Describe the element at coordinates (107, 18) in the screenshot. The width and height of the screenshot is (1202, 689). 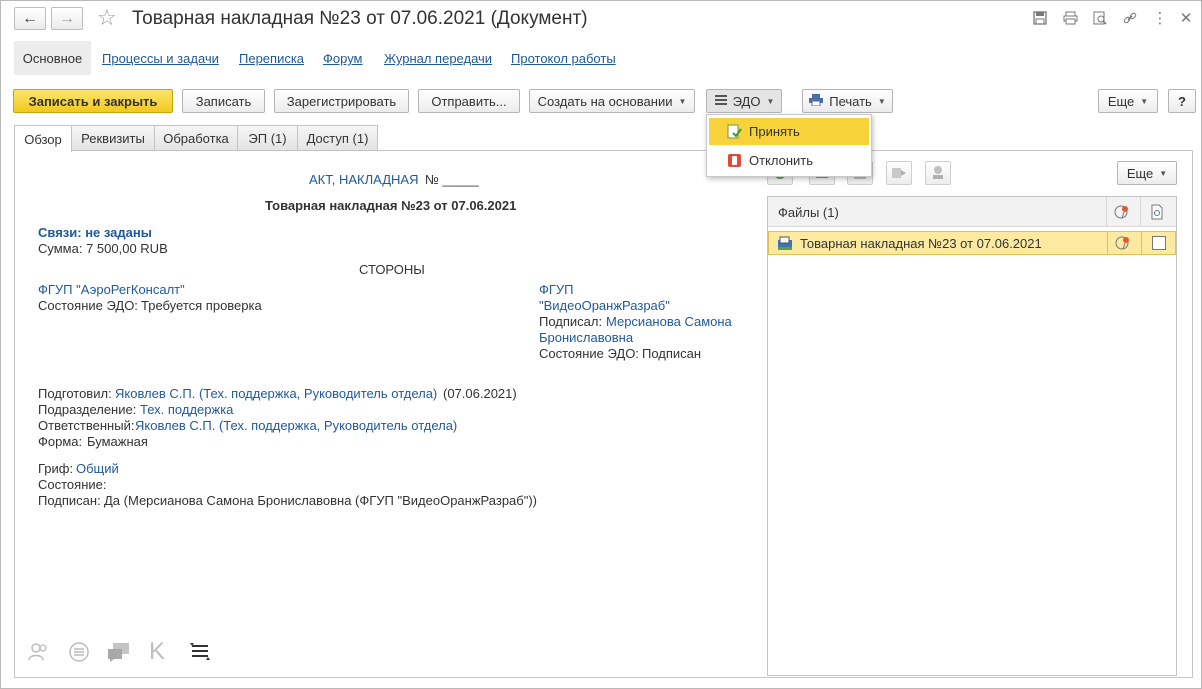
I see `favorite-star-icon: ☆` at that location.